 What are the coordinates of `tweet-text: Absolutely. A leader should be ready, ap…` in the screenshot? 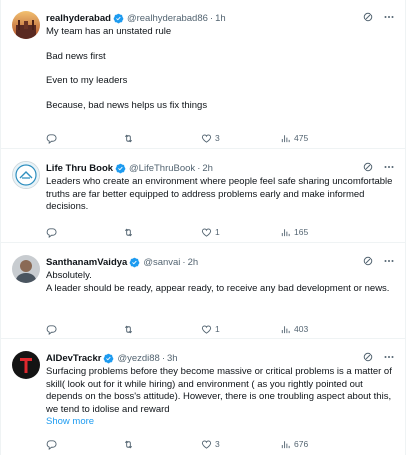 It's located at (220, 282).